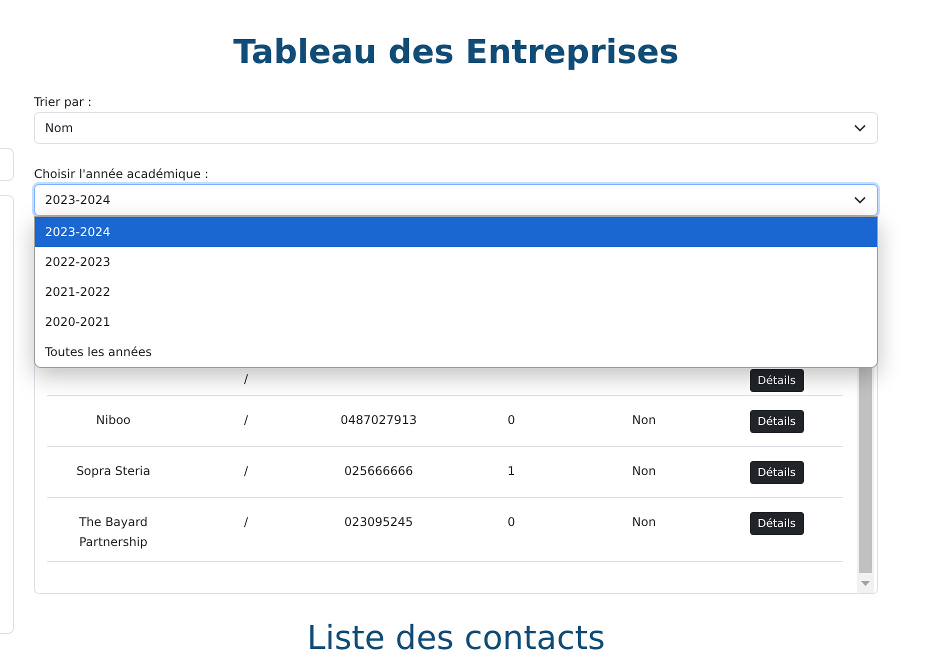  What do you see at coordinates (456, 52) in the screenshot?
I see `page-title: Tableau des Entreprises` at bounding box center [456, 52].